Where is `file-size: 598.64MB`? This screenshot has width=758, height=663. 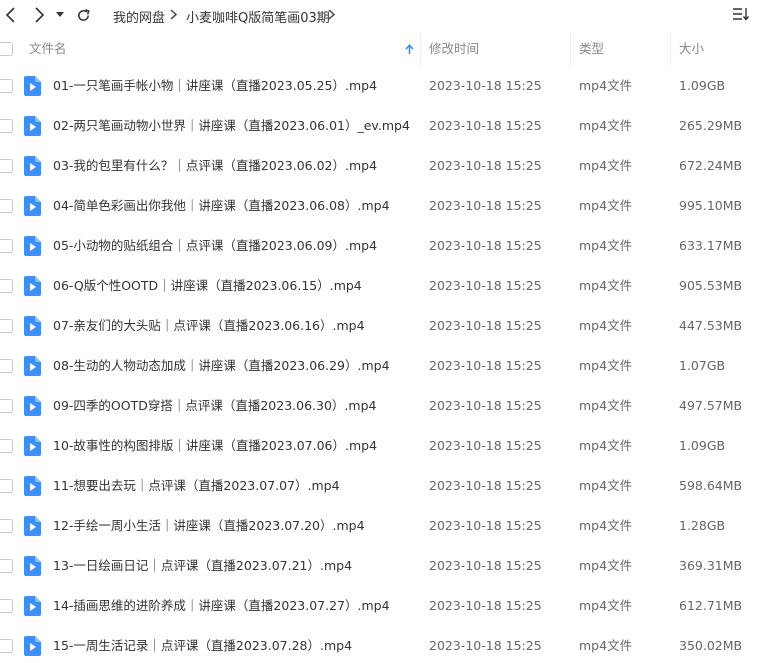 file-size: 598.64MB is located at coordinates (711, 485).